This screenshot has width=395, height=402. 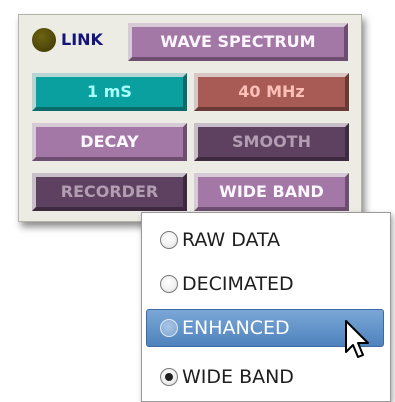 What do you see at coordinates (109, 142) in the screenshot?
I see `decay-button: DECAY` at bounding box center [109, 142].